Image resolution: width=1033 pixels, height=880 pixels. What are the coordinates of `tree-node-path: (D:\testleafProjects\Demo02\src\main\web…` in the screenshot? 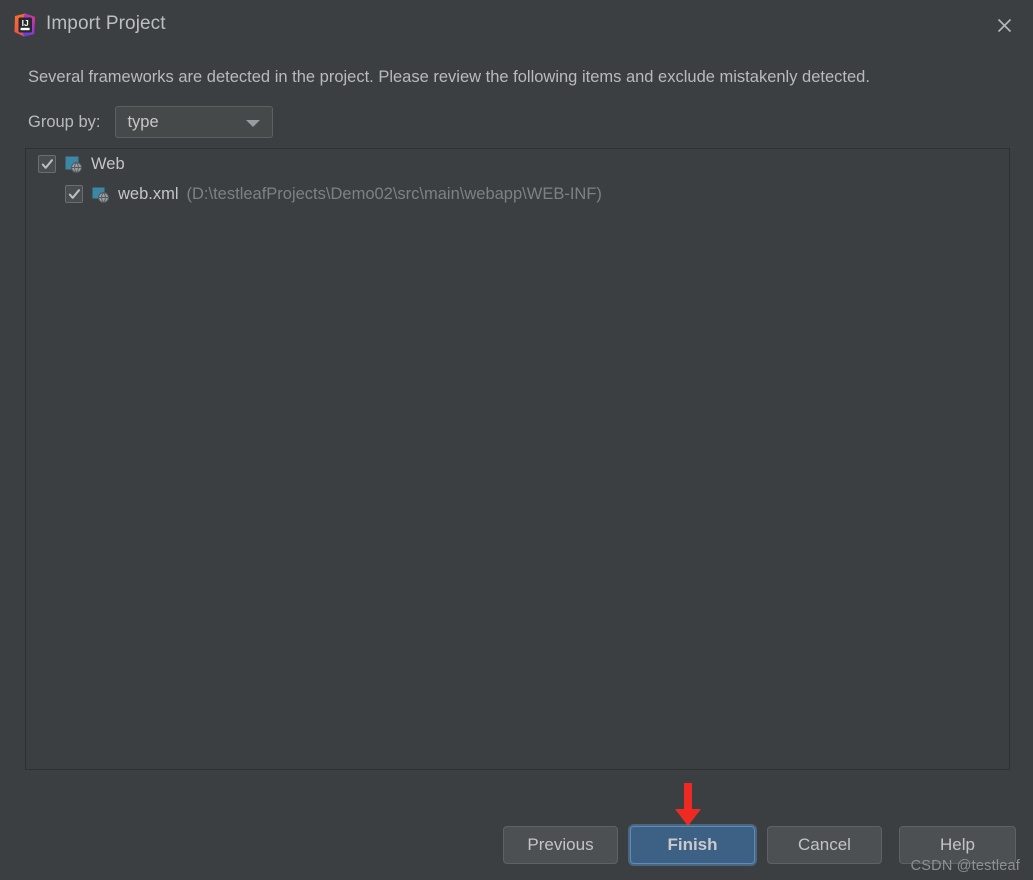 It's located at (394, 193).